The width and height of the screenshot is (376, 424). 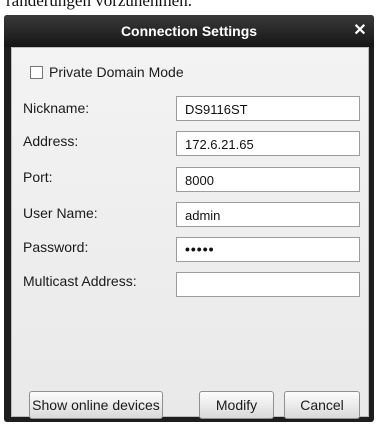 What do you see at coordinates (96, 405) in the screenshot?
I see `show-online-devices-button: Show online devices` at bounding box center [96, 405].